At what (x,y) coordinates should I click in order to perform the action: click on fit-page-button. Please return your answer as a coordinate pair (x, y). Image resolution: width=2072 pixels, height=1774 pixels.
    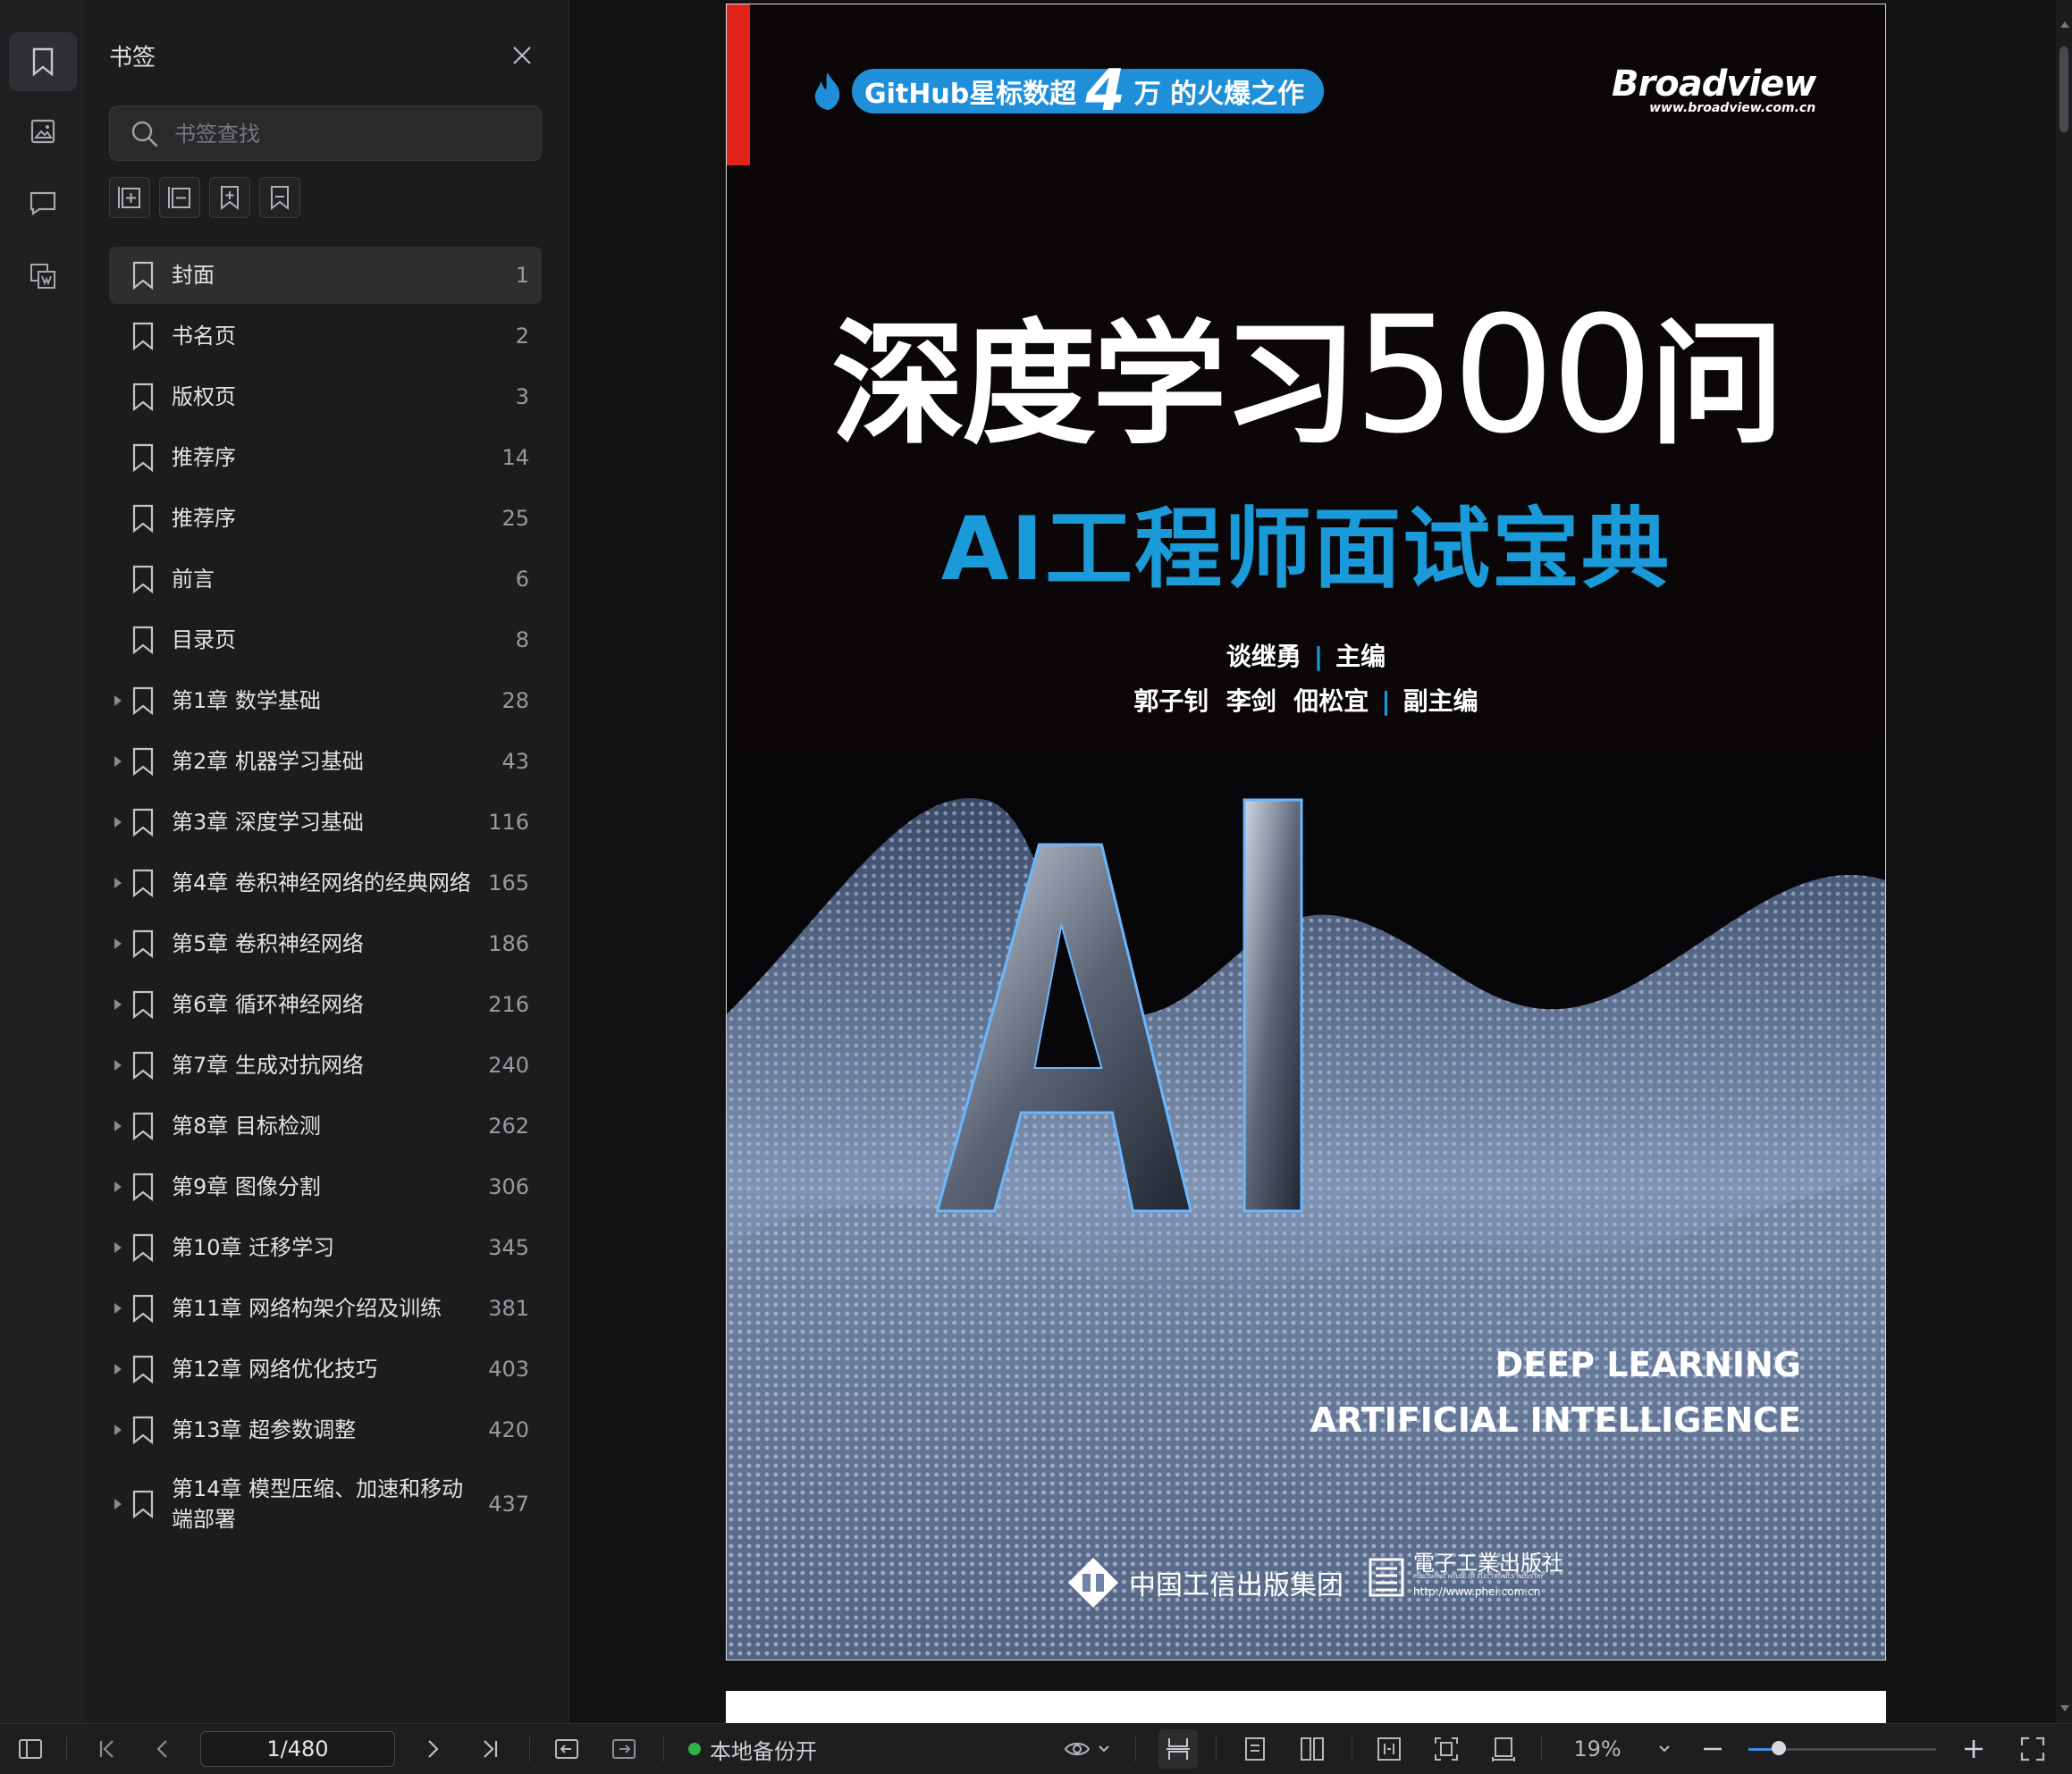
    Looking at the image, I should click on (1446, 1749).